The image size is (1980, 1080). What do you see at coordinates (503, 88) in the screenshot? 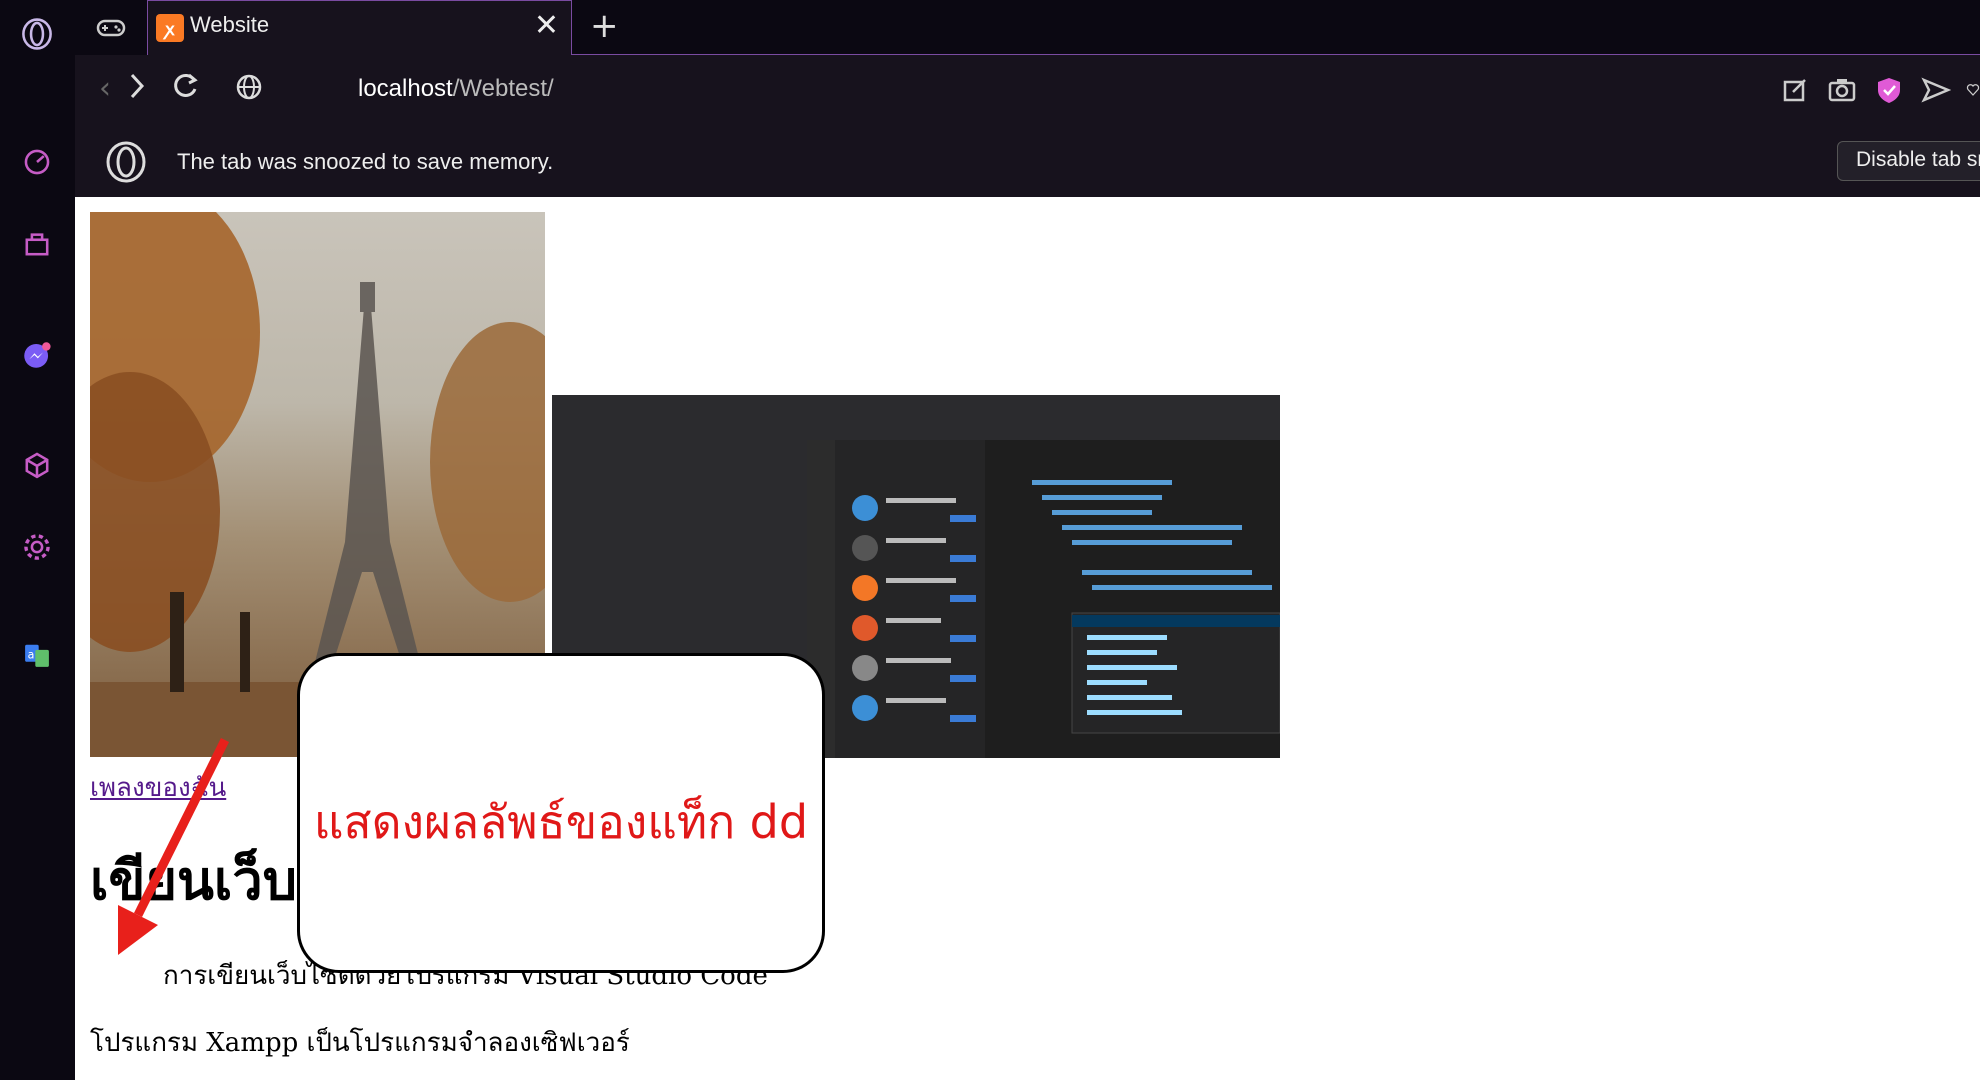
I see `url-path: /Webtest/` at bounding box center [503, 88].